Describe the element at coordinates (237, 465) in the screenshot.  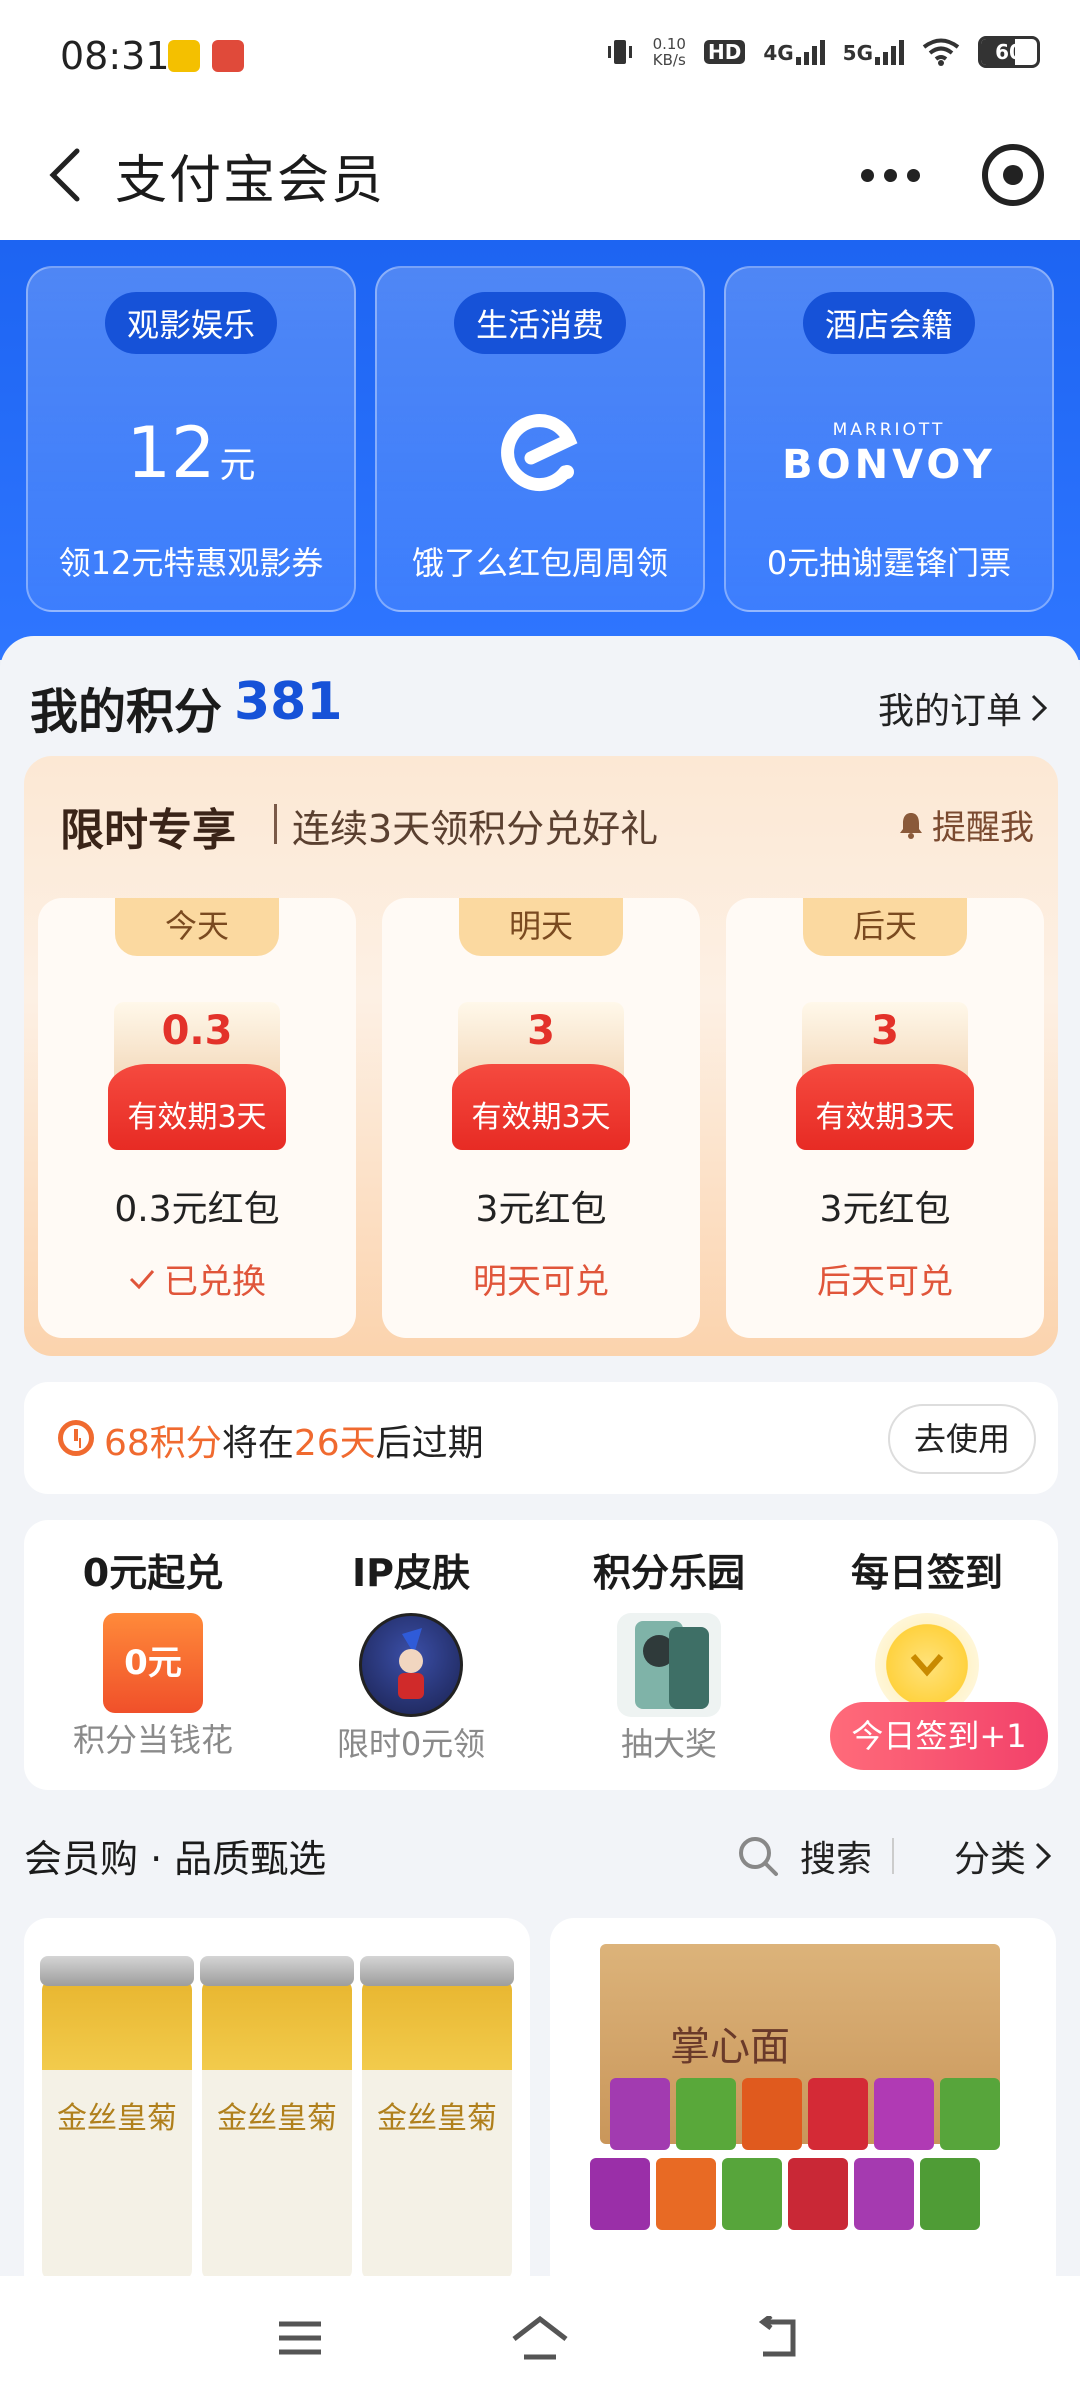
I see `promo-unit: 元` at that location.